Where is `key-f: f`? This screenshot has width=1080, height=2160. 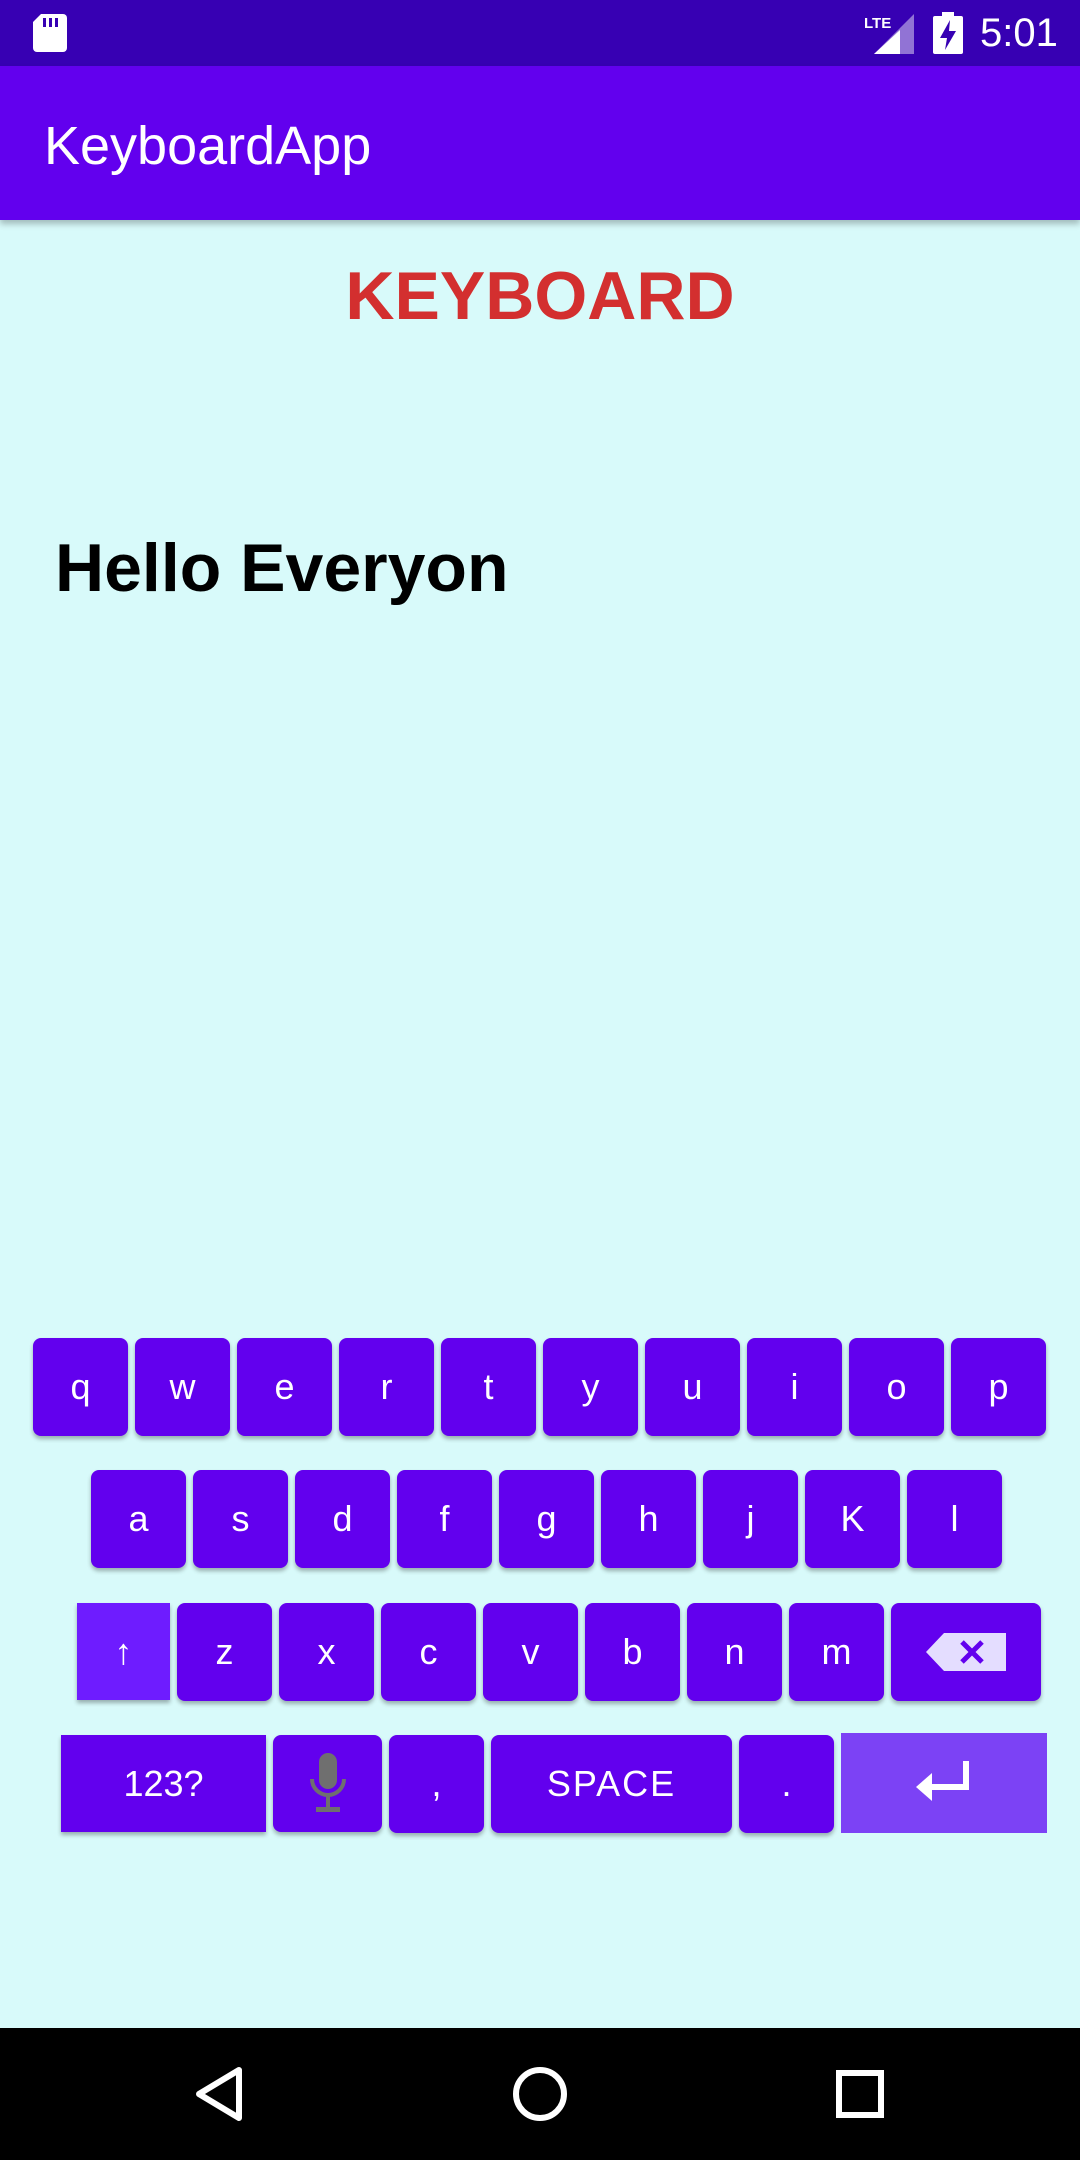 key-f: f is located at coordinates (444, 1519).